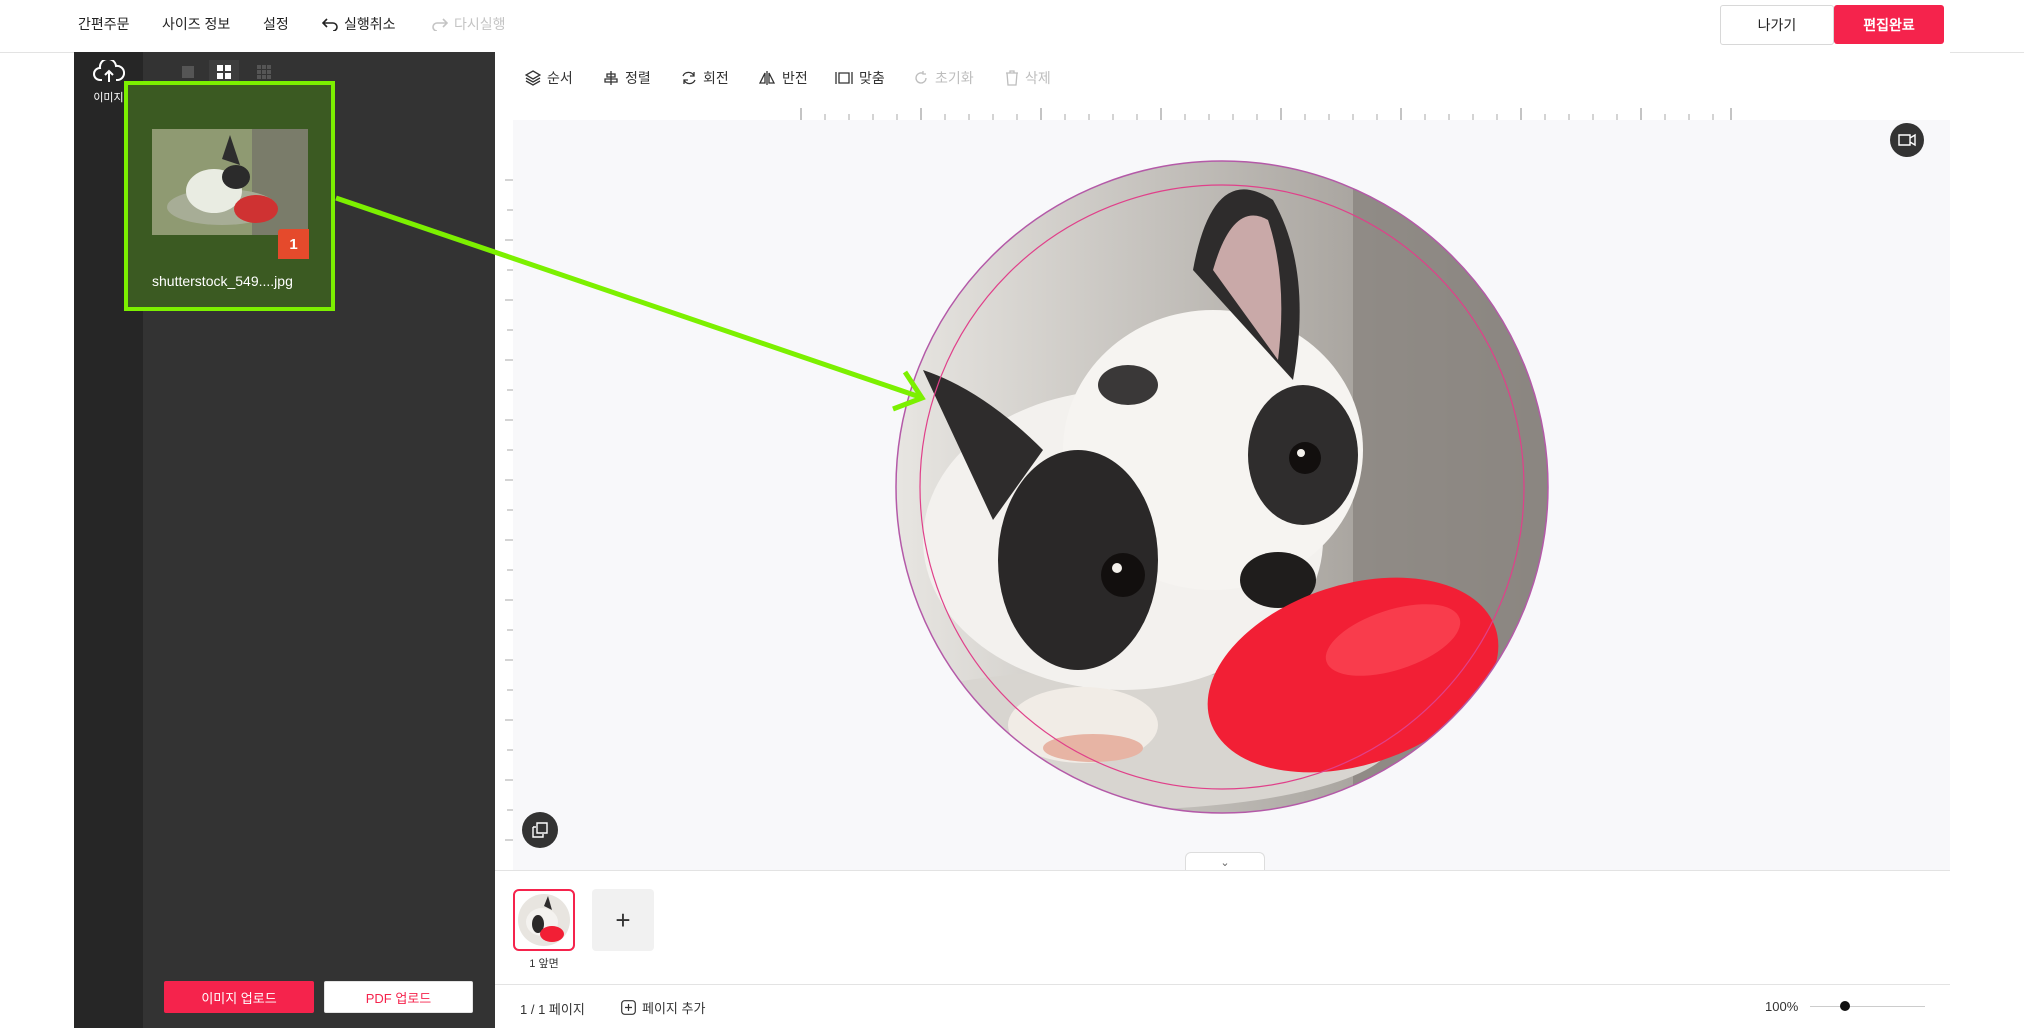 This screenshot has height=1029, width=2024. I want to click on plus-square-icon, so click(628, 1007).